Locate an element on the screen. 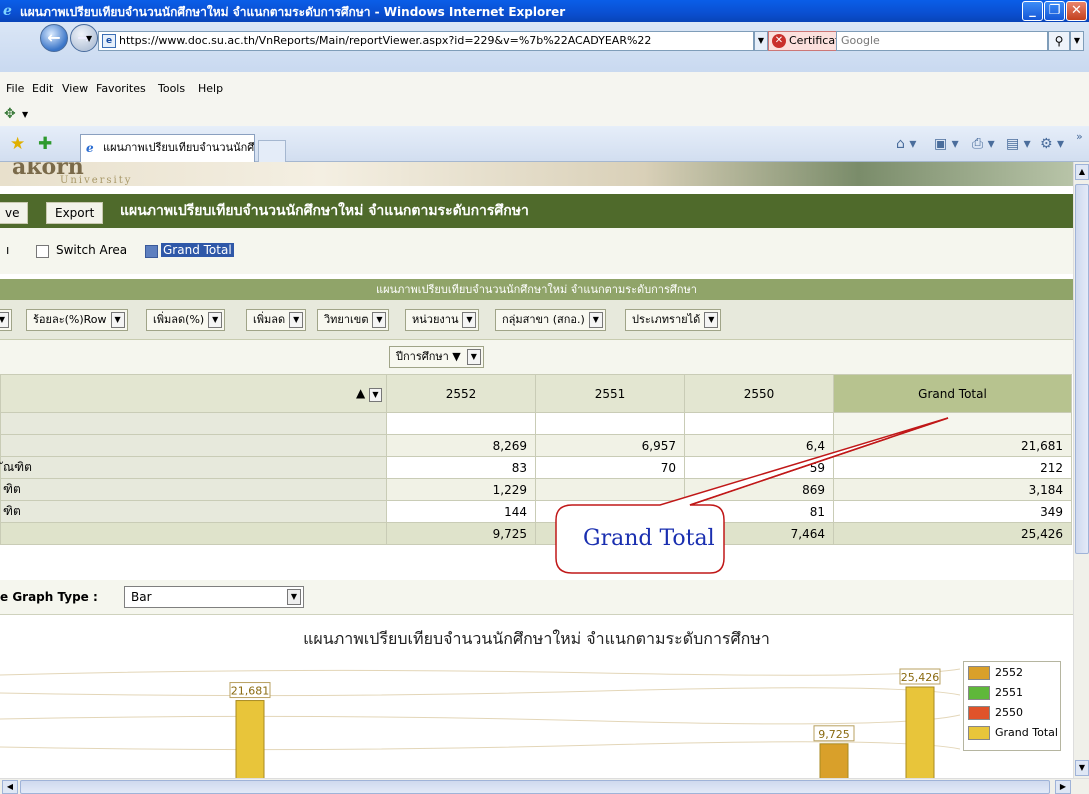 The image size is (1089, 794). add-favorite-icon: ✚ is located at coordinates (45, 144).